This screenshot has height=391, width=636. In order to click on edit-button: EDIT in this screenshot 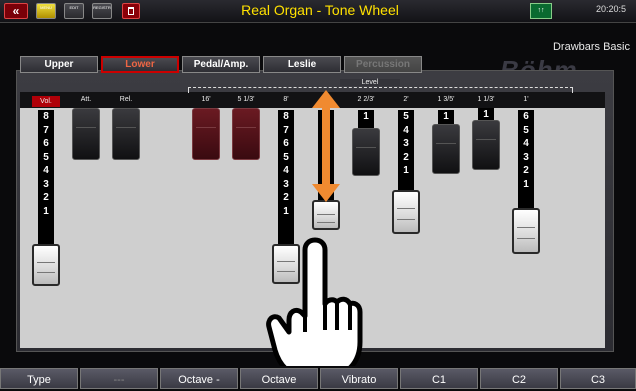, I will do `click(74, 11)`.